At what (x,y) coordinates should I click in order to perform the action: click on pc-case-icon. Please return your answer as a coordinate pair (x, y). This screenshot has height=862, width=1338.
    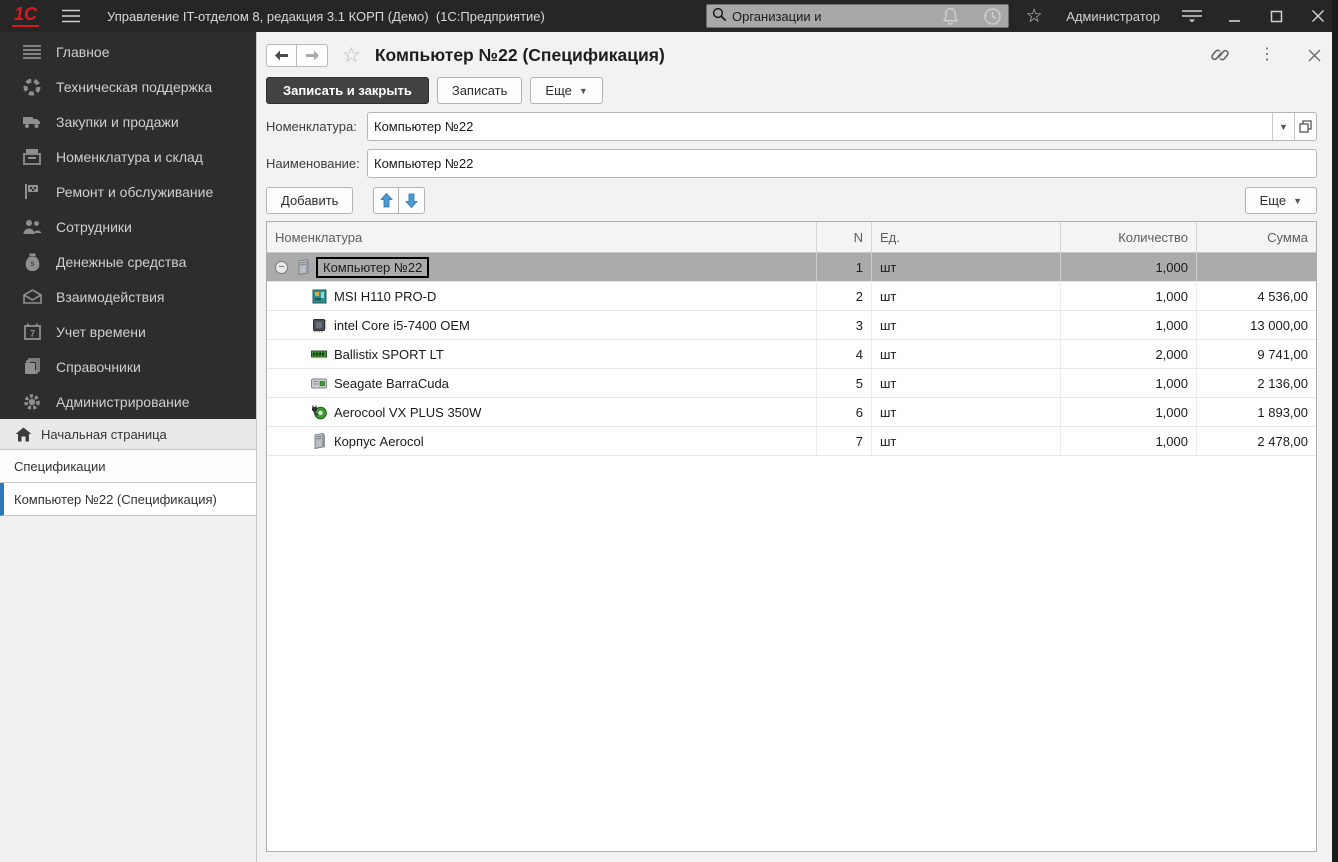
    Looking at the image, I should click on (319, 441).